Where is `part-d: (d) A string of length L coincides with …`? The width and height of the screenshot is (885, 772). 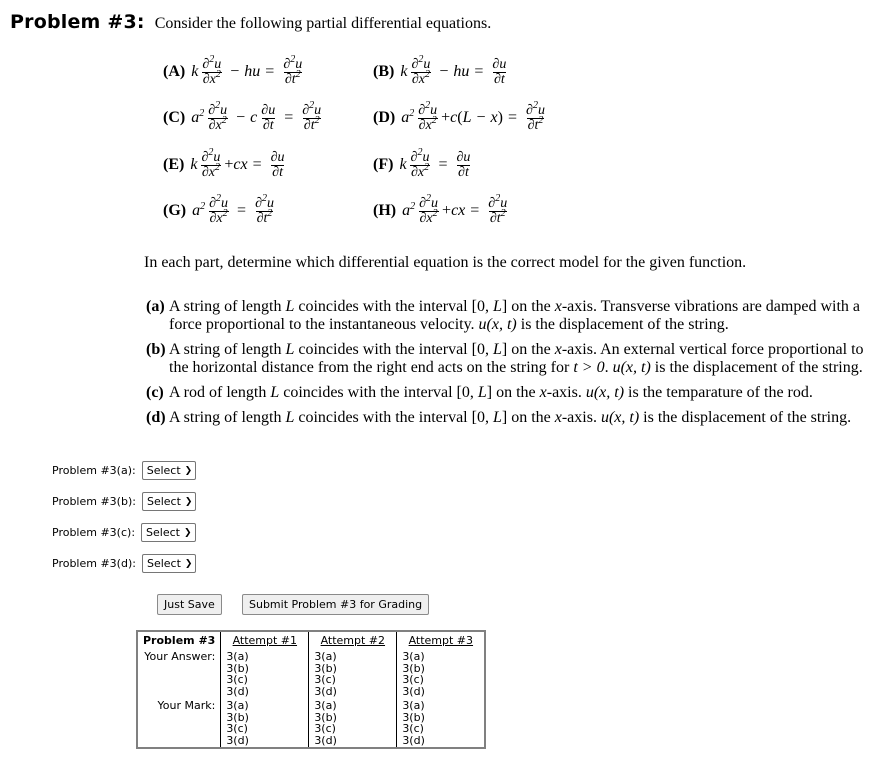 part-d: (d) A string of length L coincides with … is located at coordinates (511, 418).